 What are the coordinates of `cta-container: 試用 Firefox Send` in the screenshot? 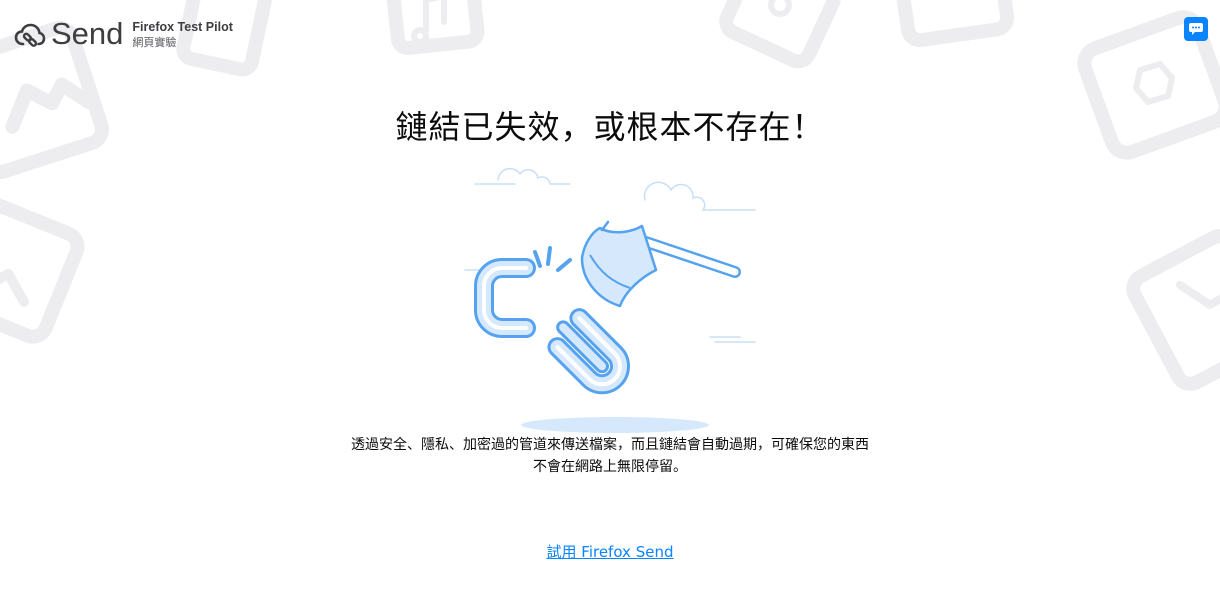 It's located at (610, 551).